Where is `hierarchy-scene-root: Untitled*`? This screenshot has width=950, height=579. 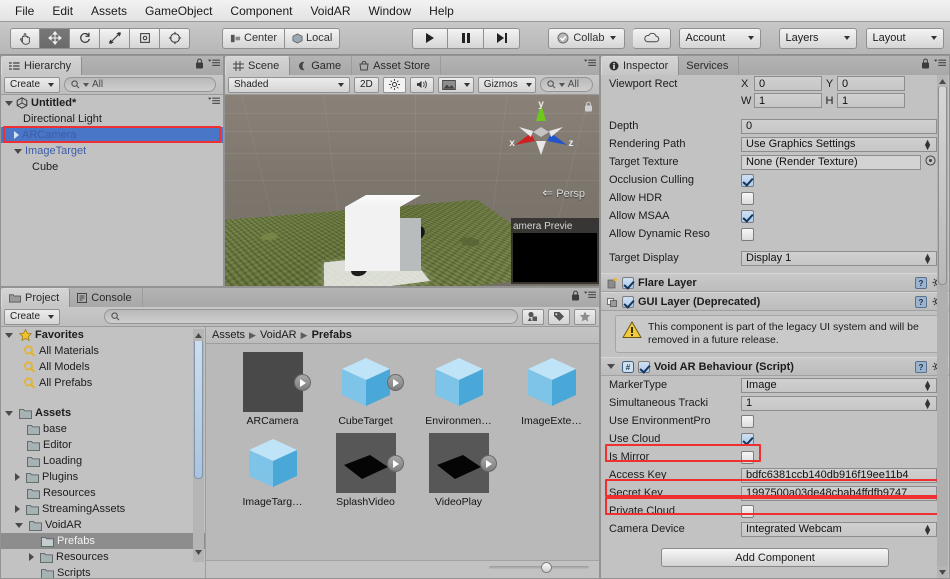 hierarchy-scene-root: Untitled* is located at coordinates (112, 103).